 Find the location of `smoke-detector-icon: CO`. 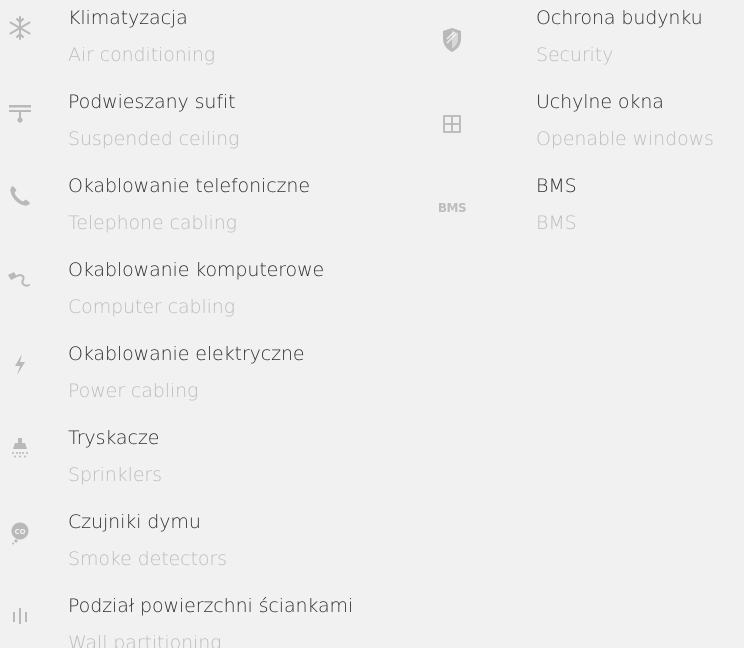

smoke-detector-icon: CO is located at coordinates (20, 532).